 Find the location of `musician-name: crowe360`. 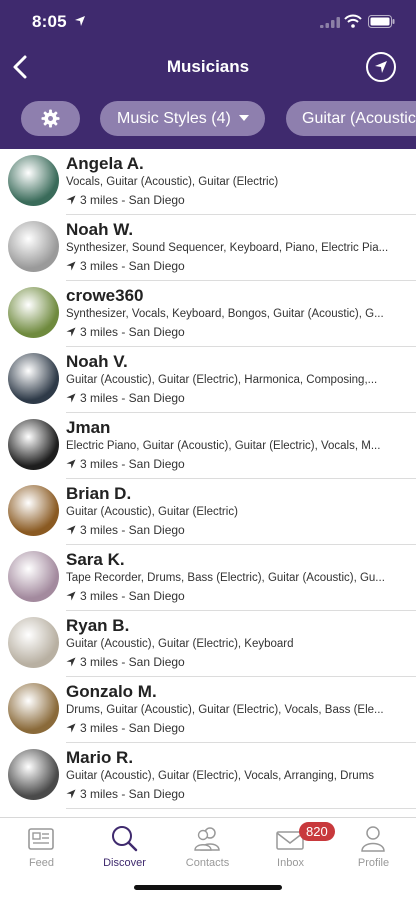

musician-name: crowe360 is located at coordinates (105, 295).